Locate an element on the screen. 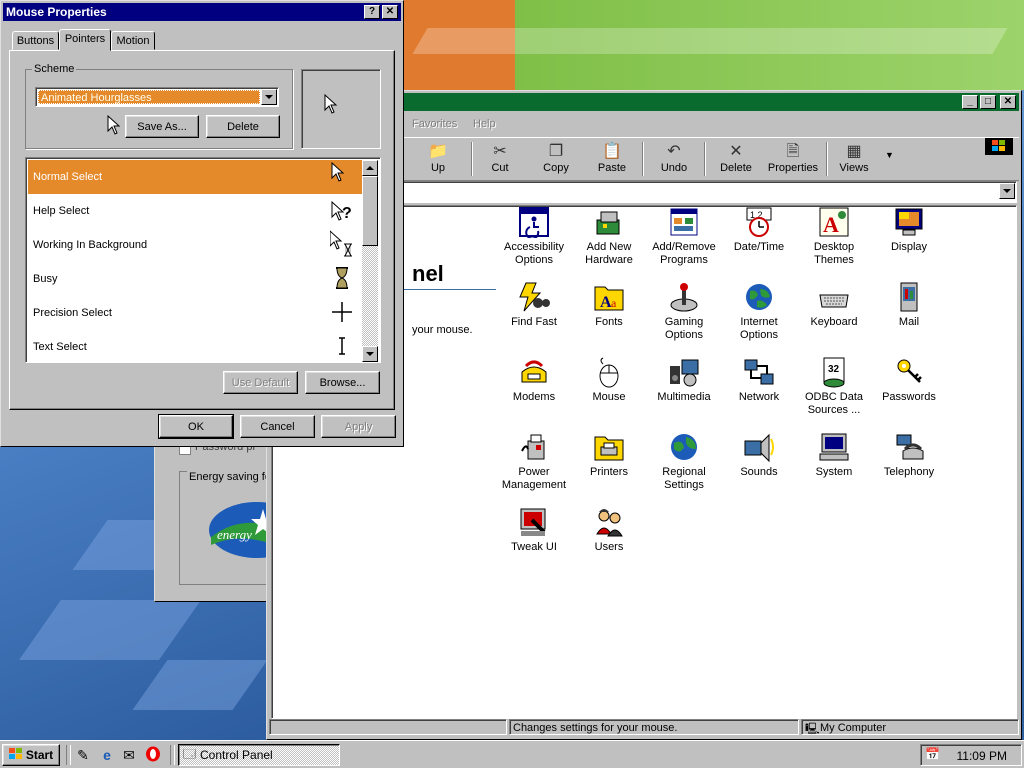  icon-mail: Mail is located at coordinates (909, 305).